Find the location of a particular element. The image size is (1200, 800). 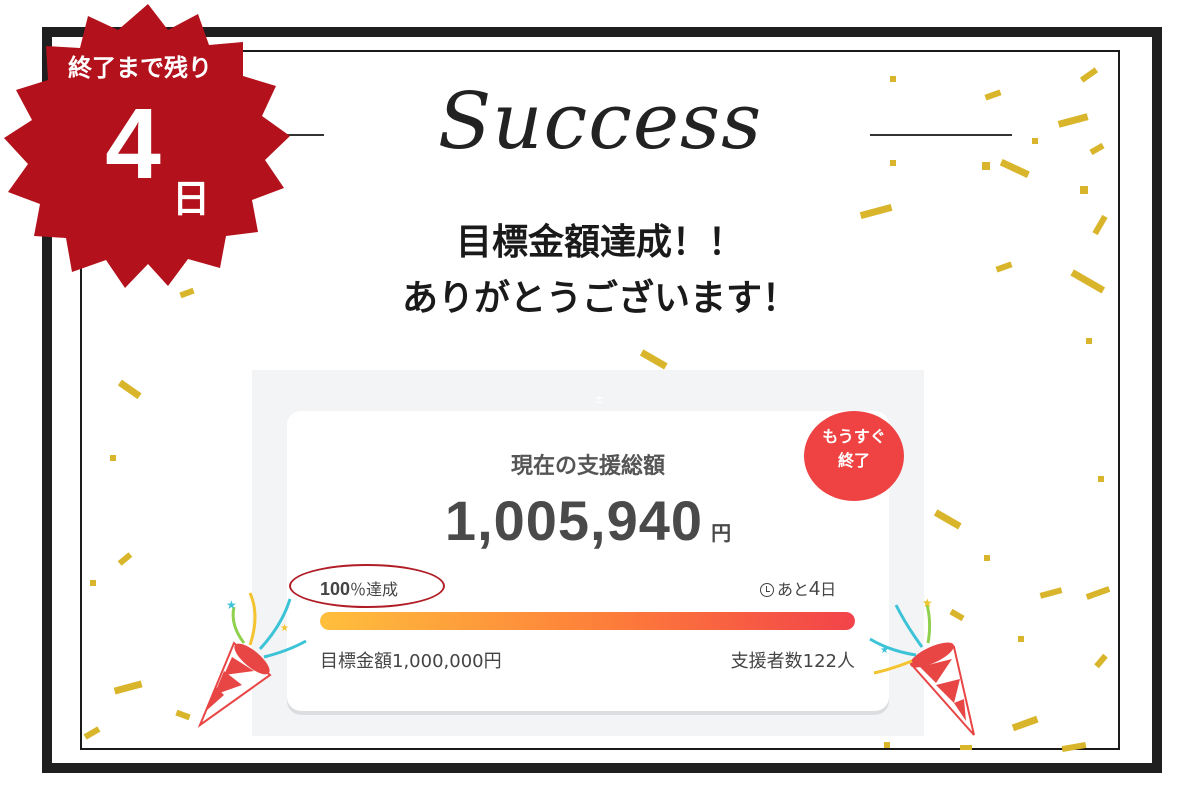

time-remaining: あと4日 is located at coordinates (798, 588).